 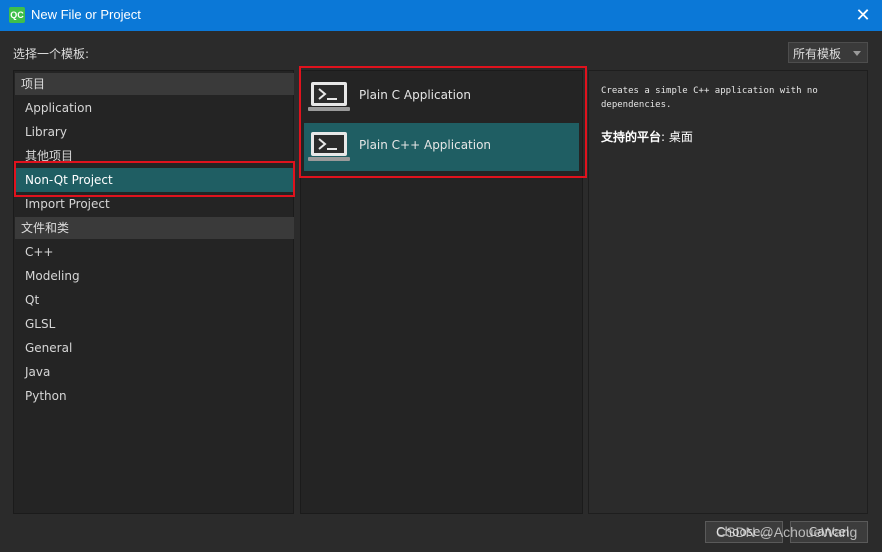 I want to click on supported-platforms: 支持的平台: 桌面, so click(x=647, y=136).